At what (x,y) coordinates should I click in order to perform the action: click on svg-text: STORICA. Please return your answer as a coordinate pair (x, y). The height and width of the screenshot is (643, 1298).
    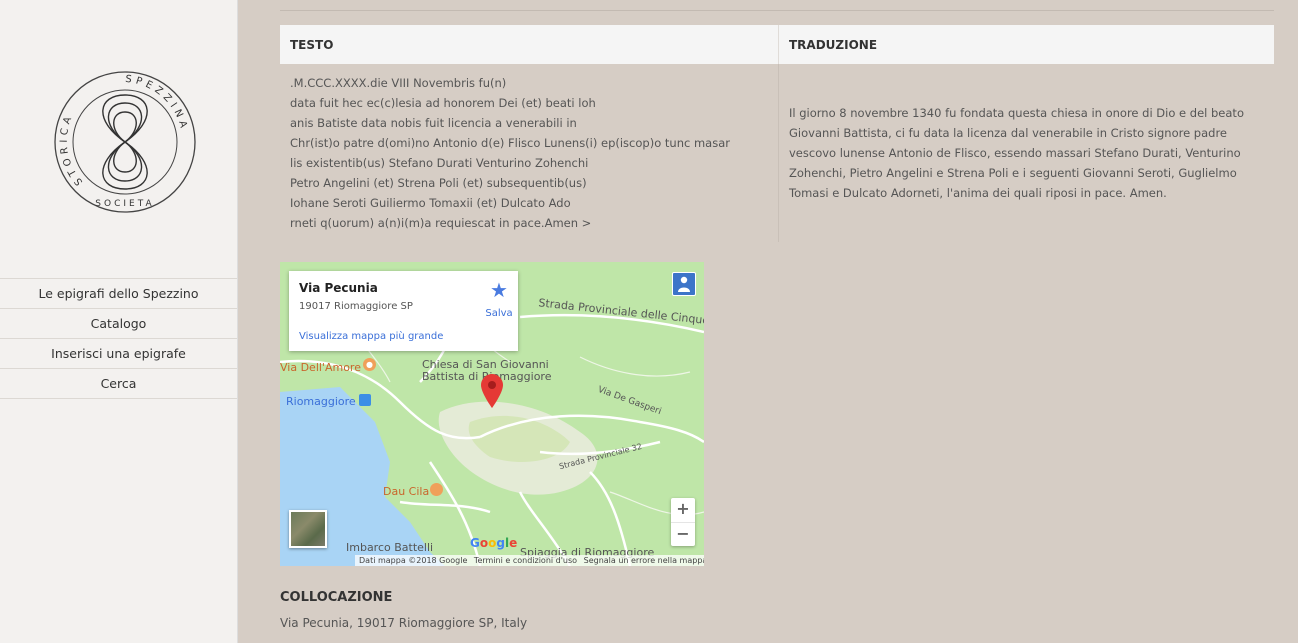
    Looking at the image, I should click on (72, 149).